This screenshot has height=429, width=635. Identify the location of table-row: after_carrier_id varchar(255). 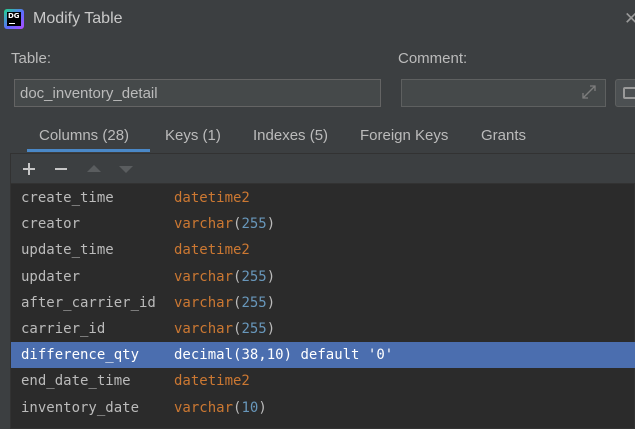
(323, 303).